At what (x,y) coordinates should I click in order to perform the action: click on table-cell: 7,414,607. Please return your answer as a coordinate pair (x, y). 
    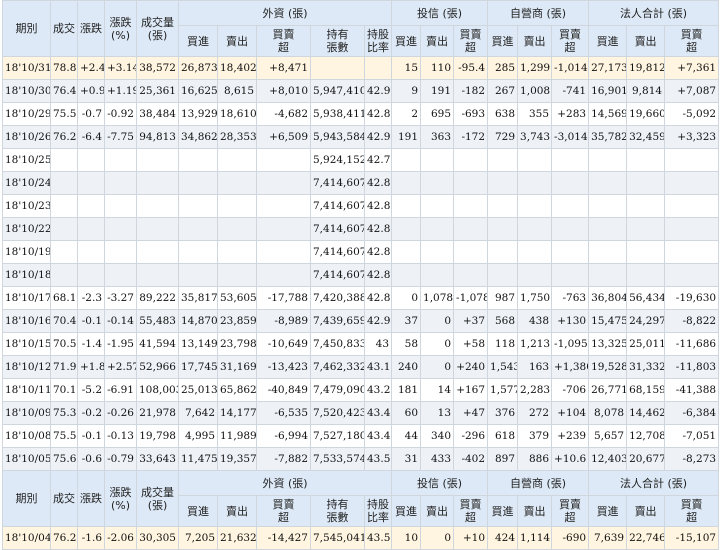
    Looking at the image, I should click on (337, 206).